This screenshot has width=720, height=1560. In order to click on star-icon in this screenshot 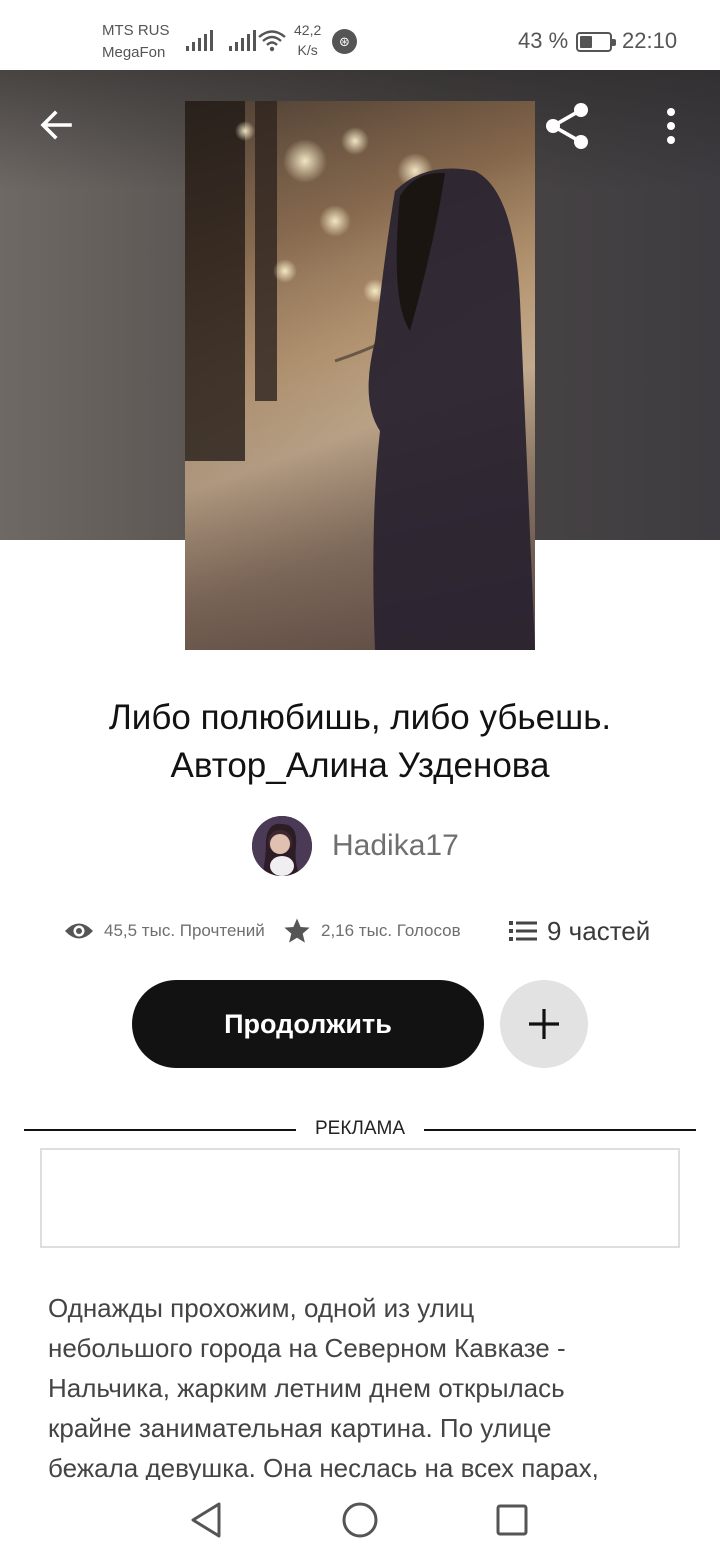, I will do `click(297, 930)`.